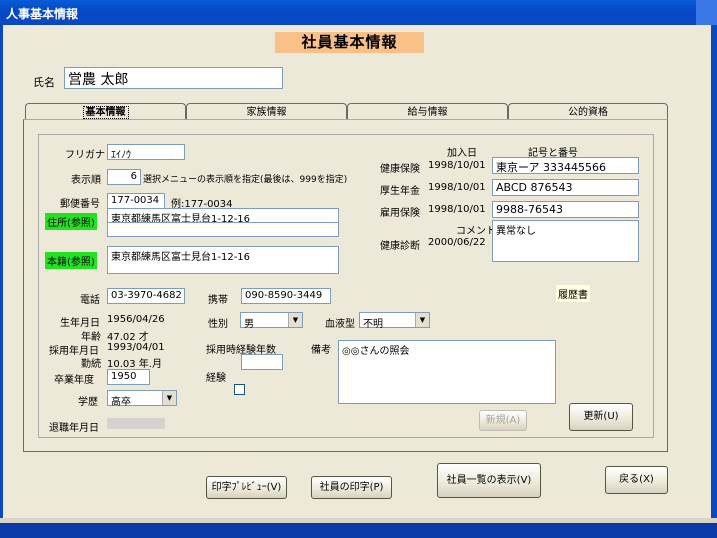 Image resolution: width=717 pixels, height=538 pixels. What do you see at coordinates (351, 487) in the screenshot?
I see `print-employee-button: 社員の印字(P)` at bounding box center [351, 487].